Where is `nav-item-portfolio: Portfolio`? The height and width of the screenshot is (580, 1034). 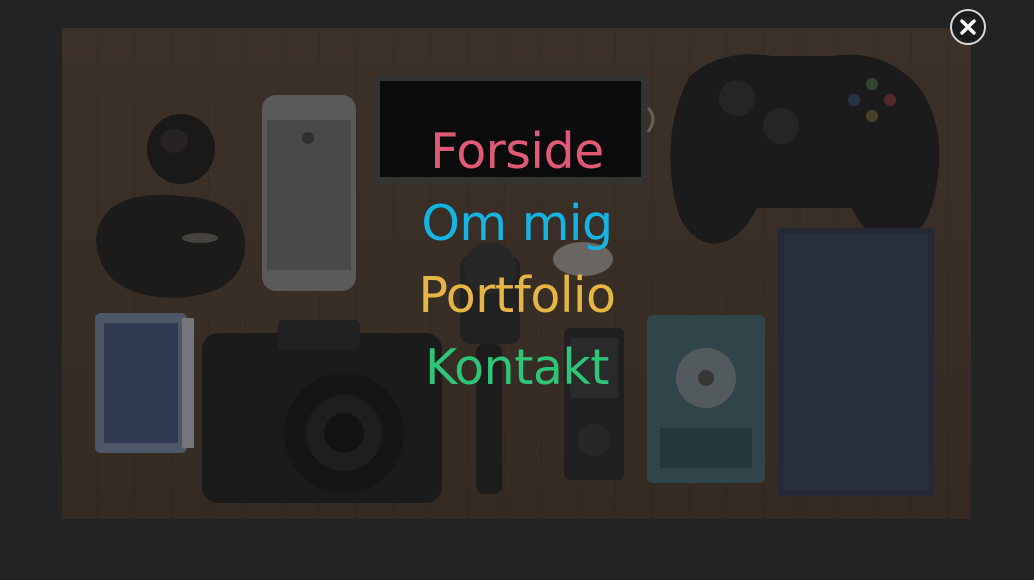 nav-item-portfolio: Portfolio is located at coordinates (517, 296).